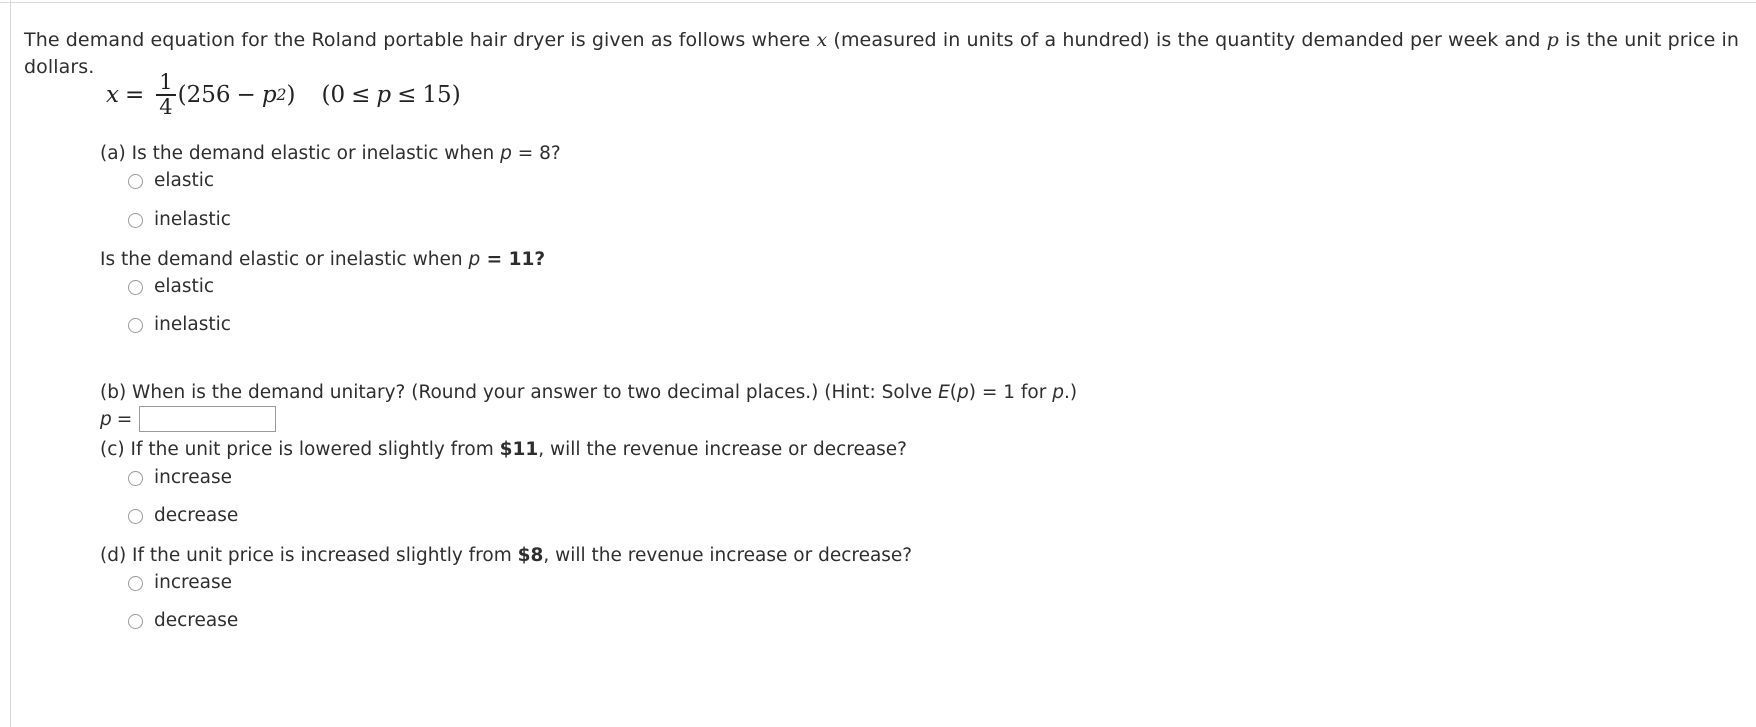 The width and height of the screenshot is (1756, 727). Describe the element at coordinates (437, 95) in the screenshot. I see `domain-upper-bound: 15` at that location.